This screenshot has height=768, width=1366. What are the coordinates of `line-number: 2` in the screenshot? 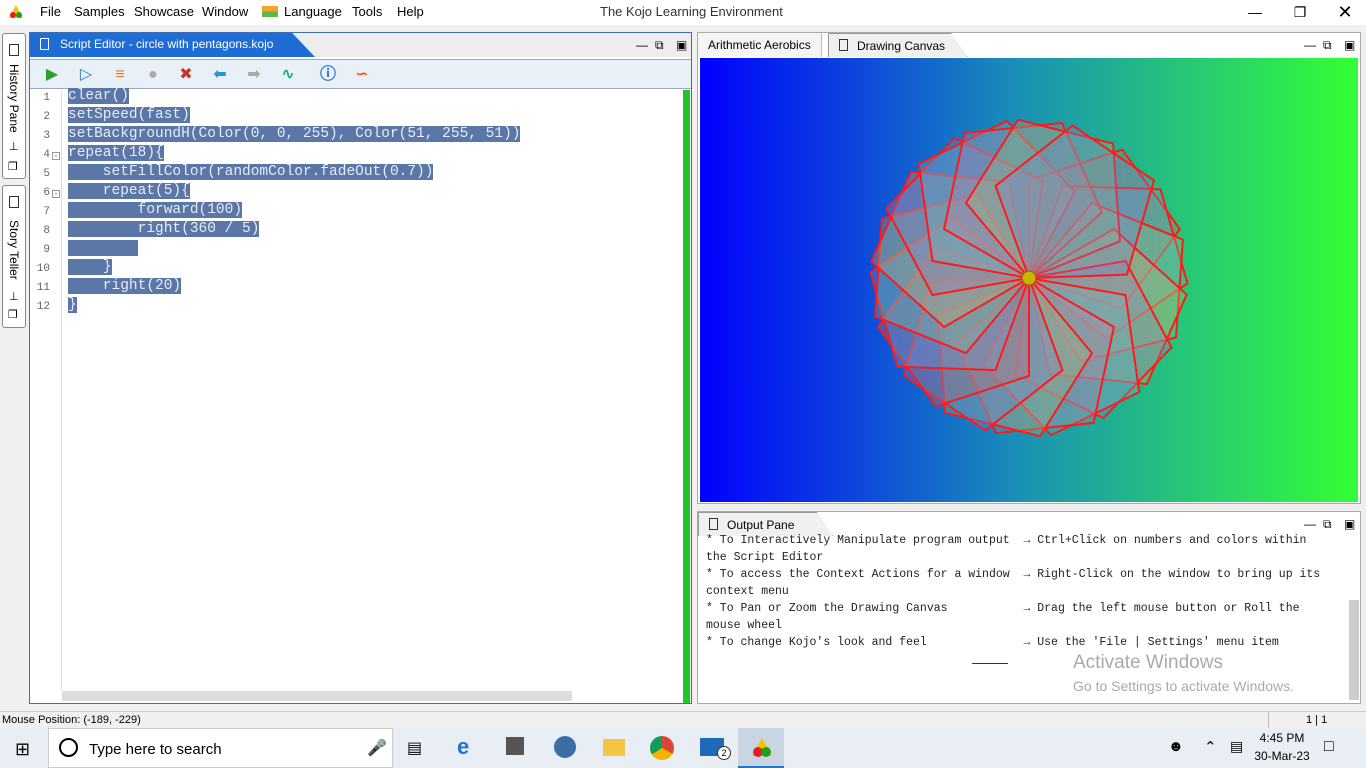 It's located at (46, 117).